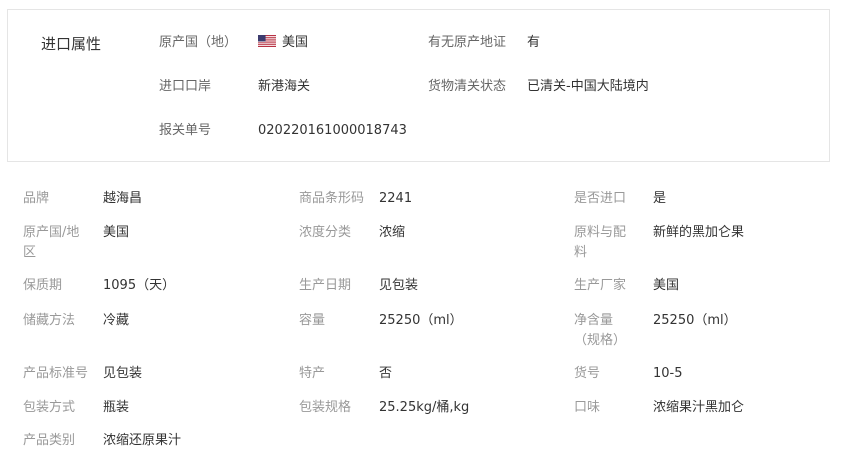 The image size is (863, 457). Describe the element at coordinates (312, 320) in the screenshot. I see `capacity-label: 容量` at that location.